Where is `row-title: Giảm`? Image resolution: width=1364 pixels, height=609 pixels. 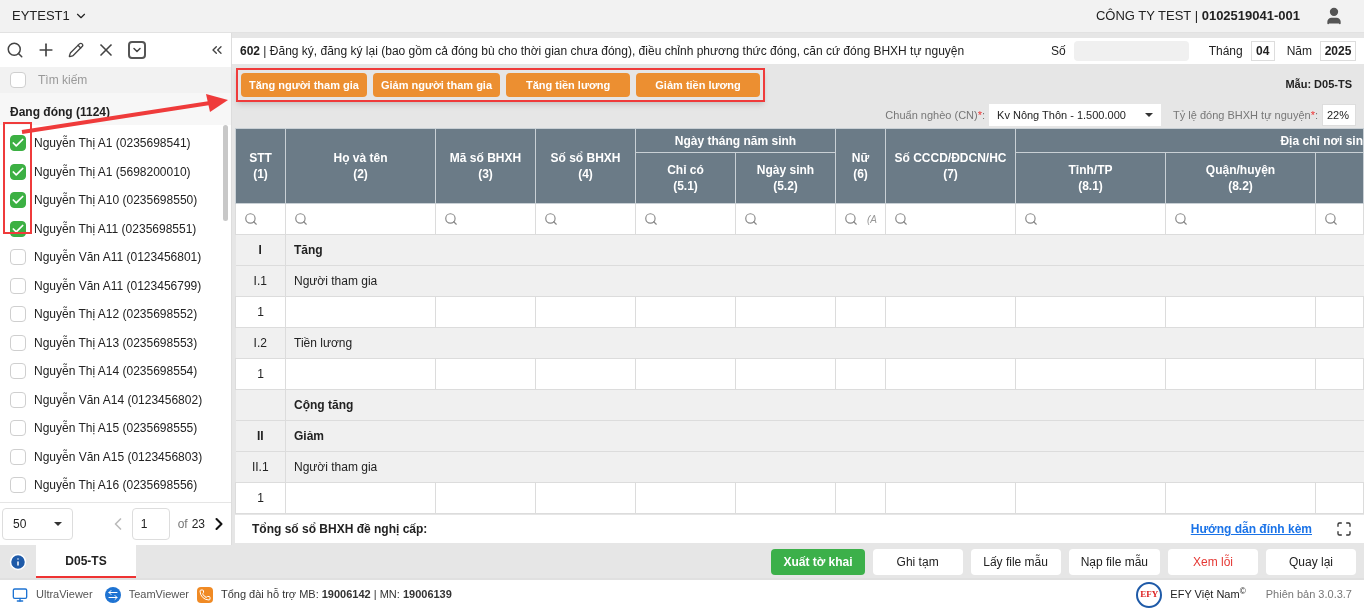 row-title: Giảm is located at coordinates (309, 436).